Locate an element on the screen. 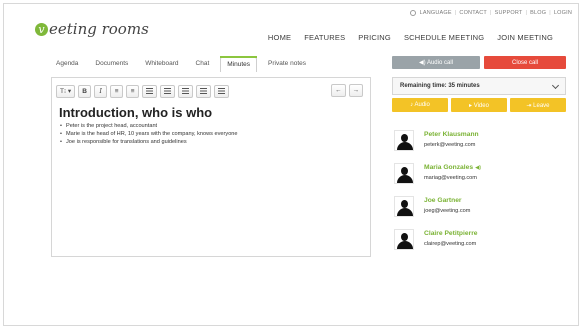 Image resolution: width=582 pixels, height=329 pixels. call-actions: ♪ Audio ▸ Video ⇥ Leave is located at coordinates (479, 105).